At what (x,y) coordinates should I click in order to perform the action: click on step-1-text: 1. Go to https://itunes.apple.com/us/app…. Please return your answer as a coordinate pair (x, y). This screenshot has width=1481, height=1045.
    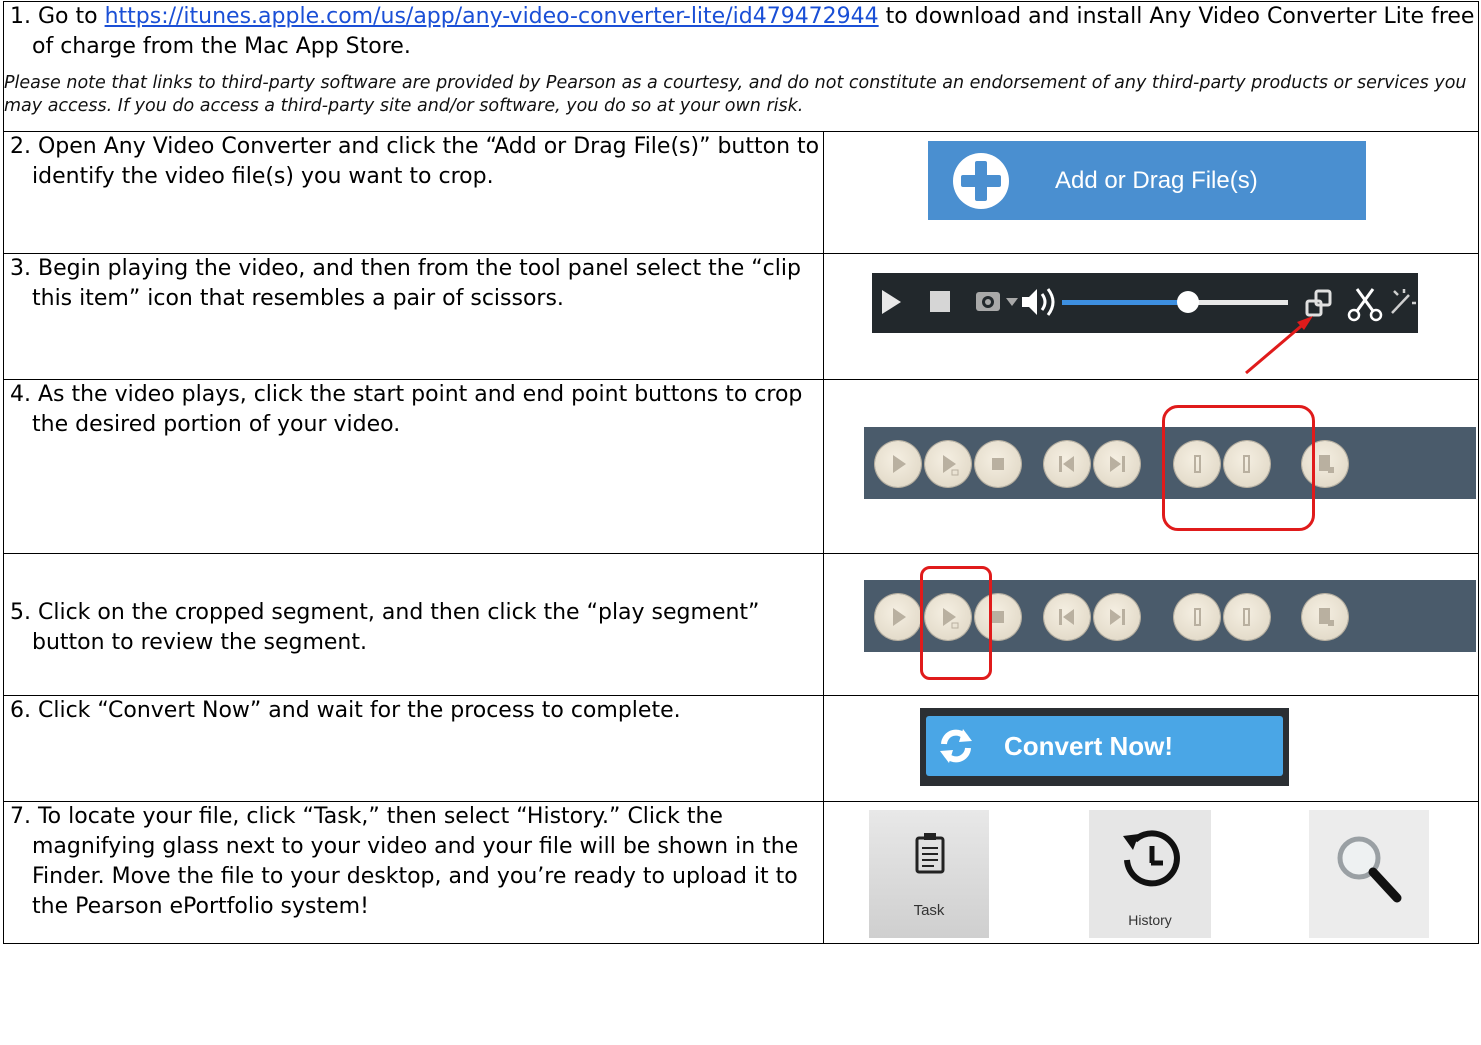
    Looking at the image, I should click on (741, 32).